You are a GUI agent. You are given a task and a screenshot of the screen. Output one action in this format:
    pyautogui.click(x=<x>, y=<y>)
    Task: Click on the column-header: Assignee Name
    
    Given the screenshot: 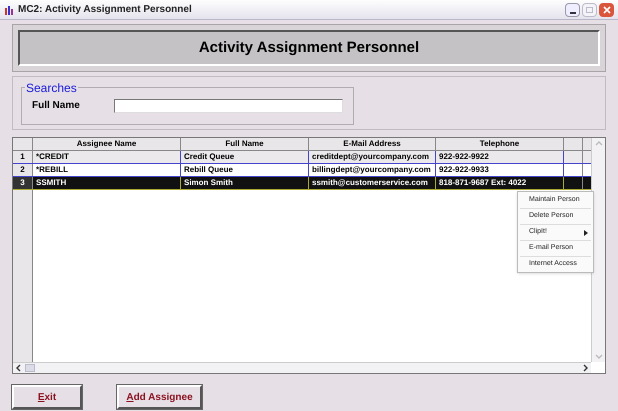 What is the action you would take?
    pyautogui.click(x=107, y=144)
    